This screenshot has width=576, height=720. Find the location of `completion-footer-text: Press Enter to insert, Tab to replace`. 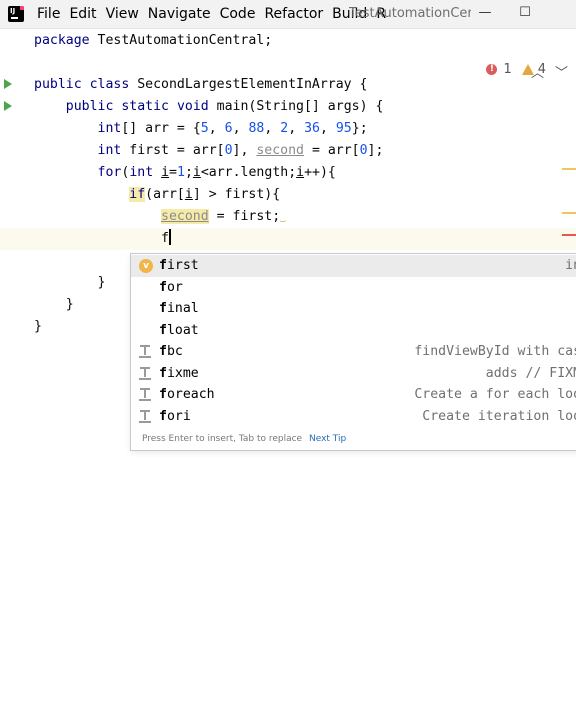

completion-footer-text: Press Enter to insert, Tab to replace is located at coordinates (222, 439).